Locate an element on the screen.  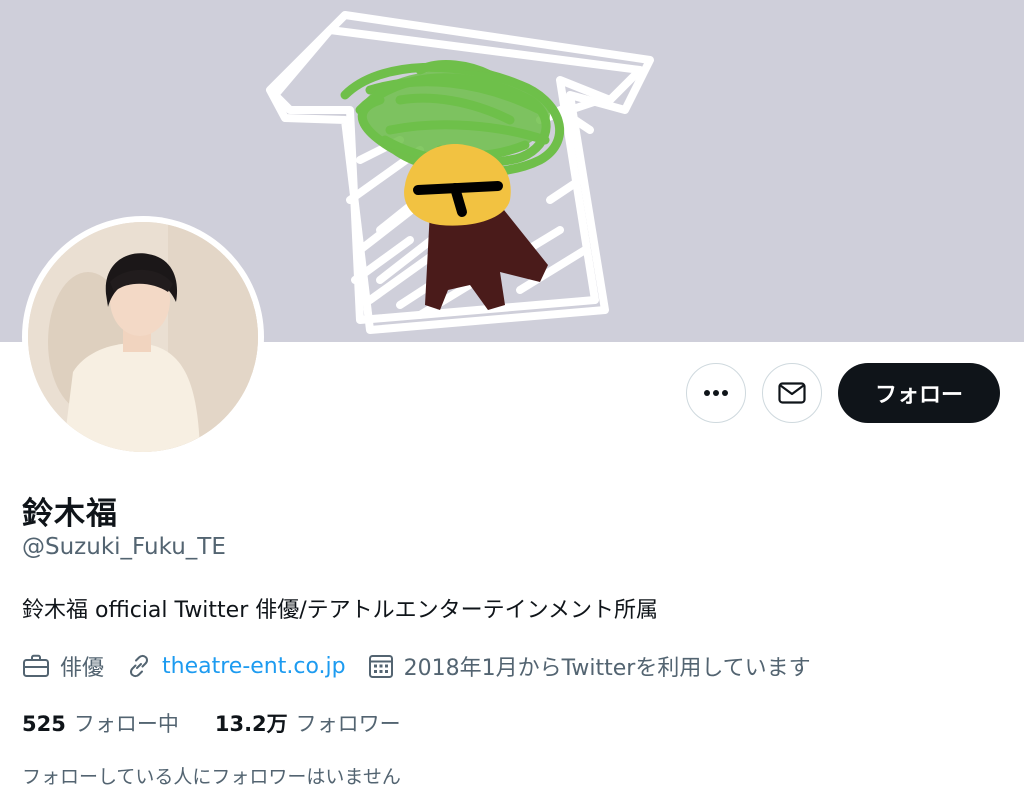
calendar-icon is located at coordinates (381, 666).